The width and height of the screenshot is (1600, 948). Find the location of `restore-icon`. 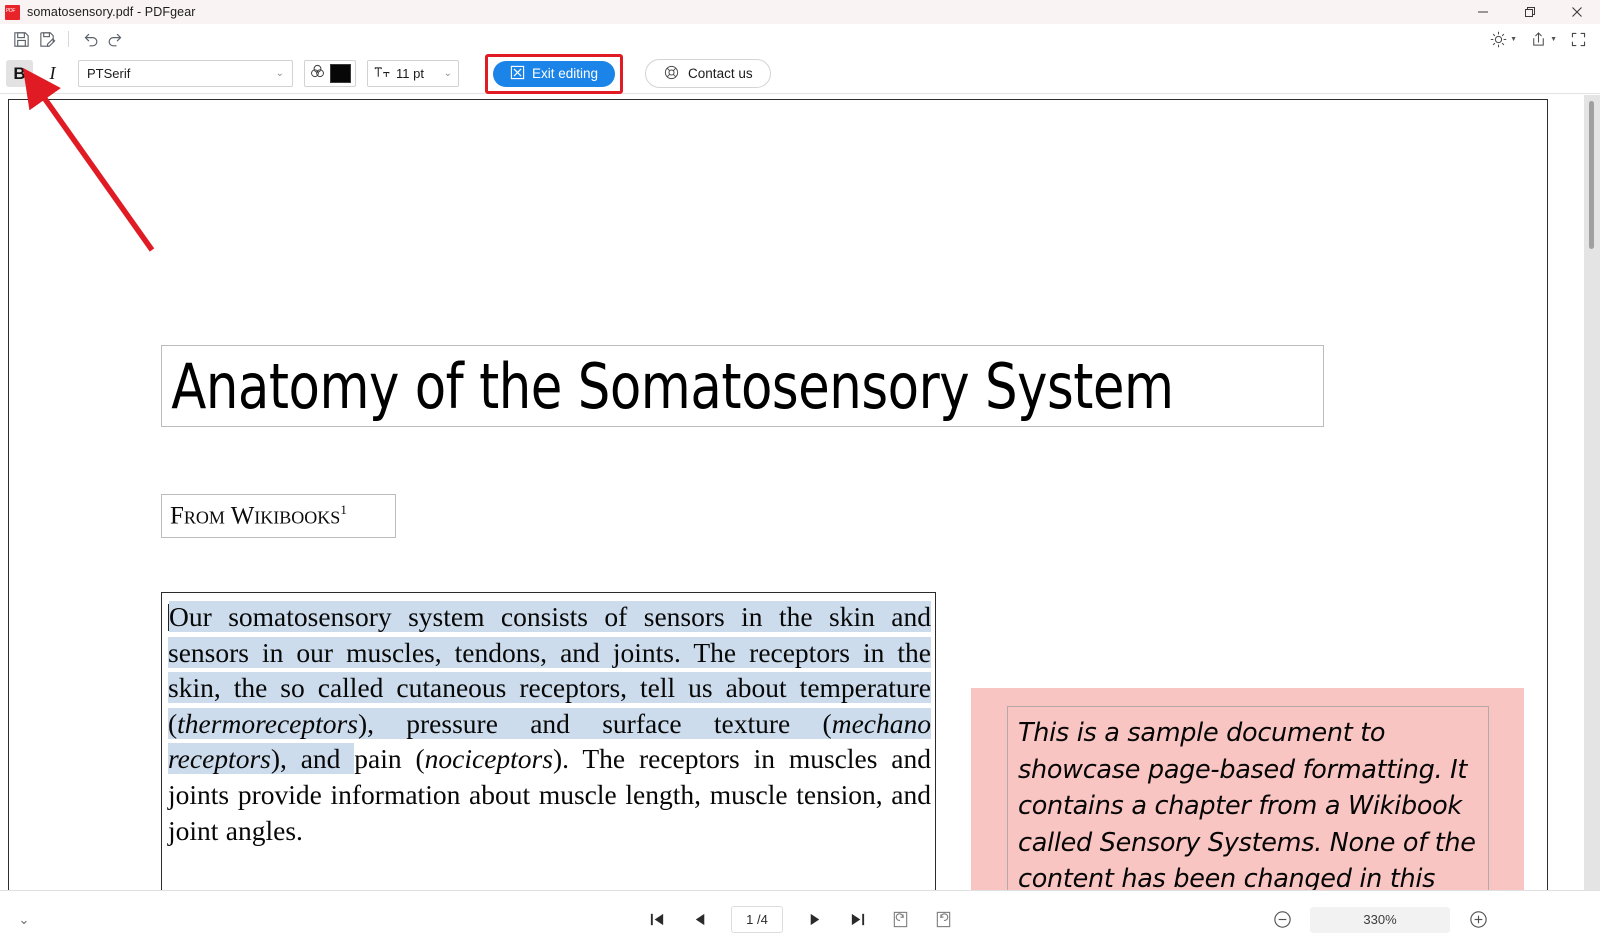

restore-icon is located at coordinates (1529, 12).